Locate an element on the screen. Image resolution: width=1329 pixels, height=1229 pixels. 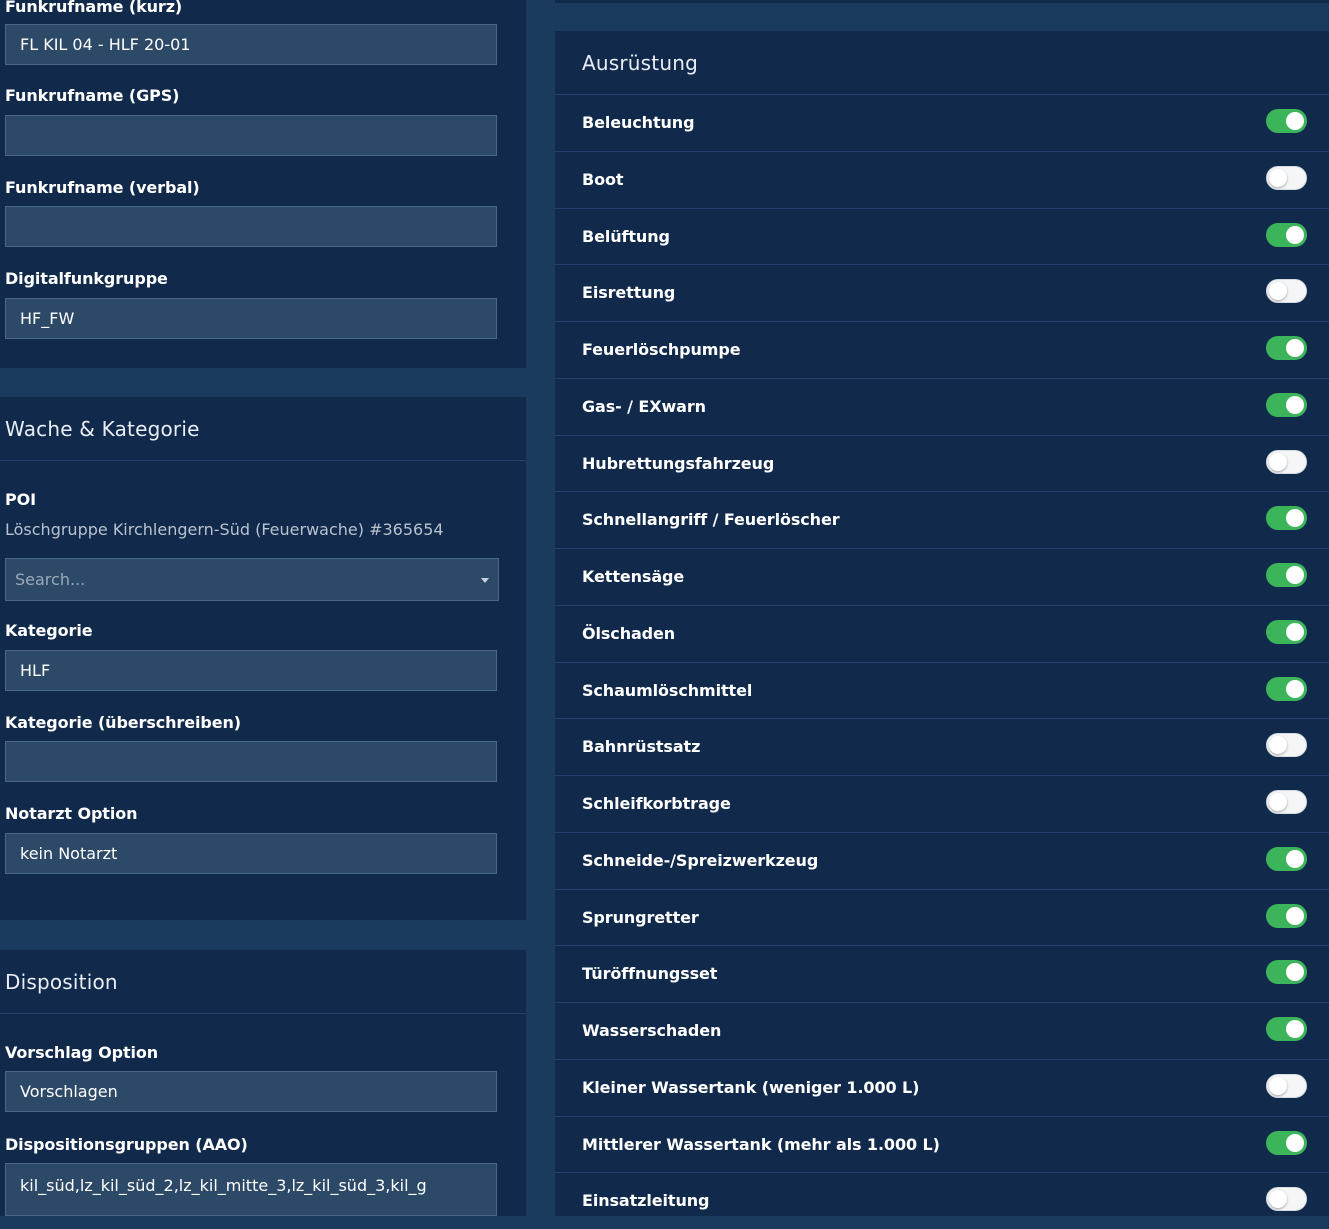
equipment-label: Feuerlöschpumpe is located at coordinates (661, 349).